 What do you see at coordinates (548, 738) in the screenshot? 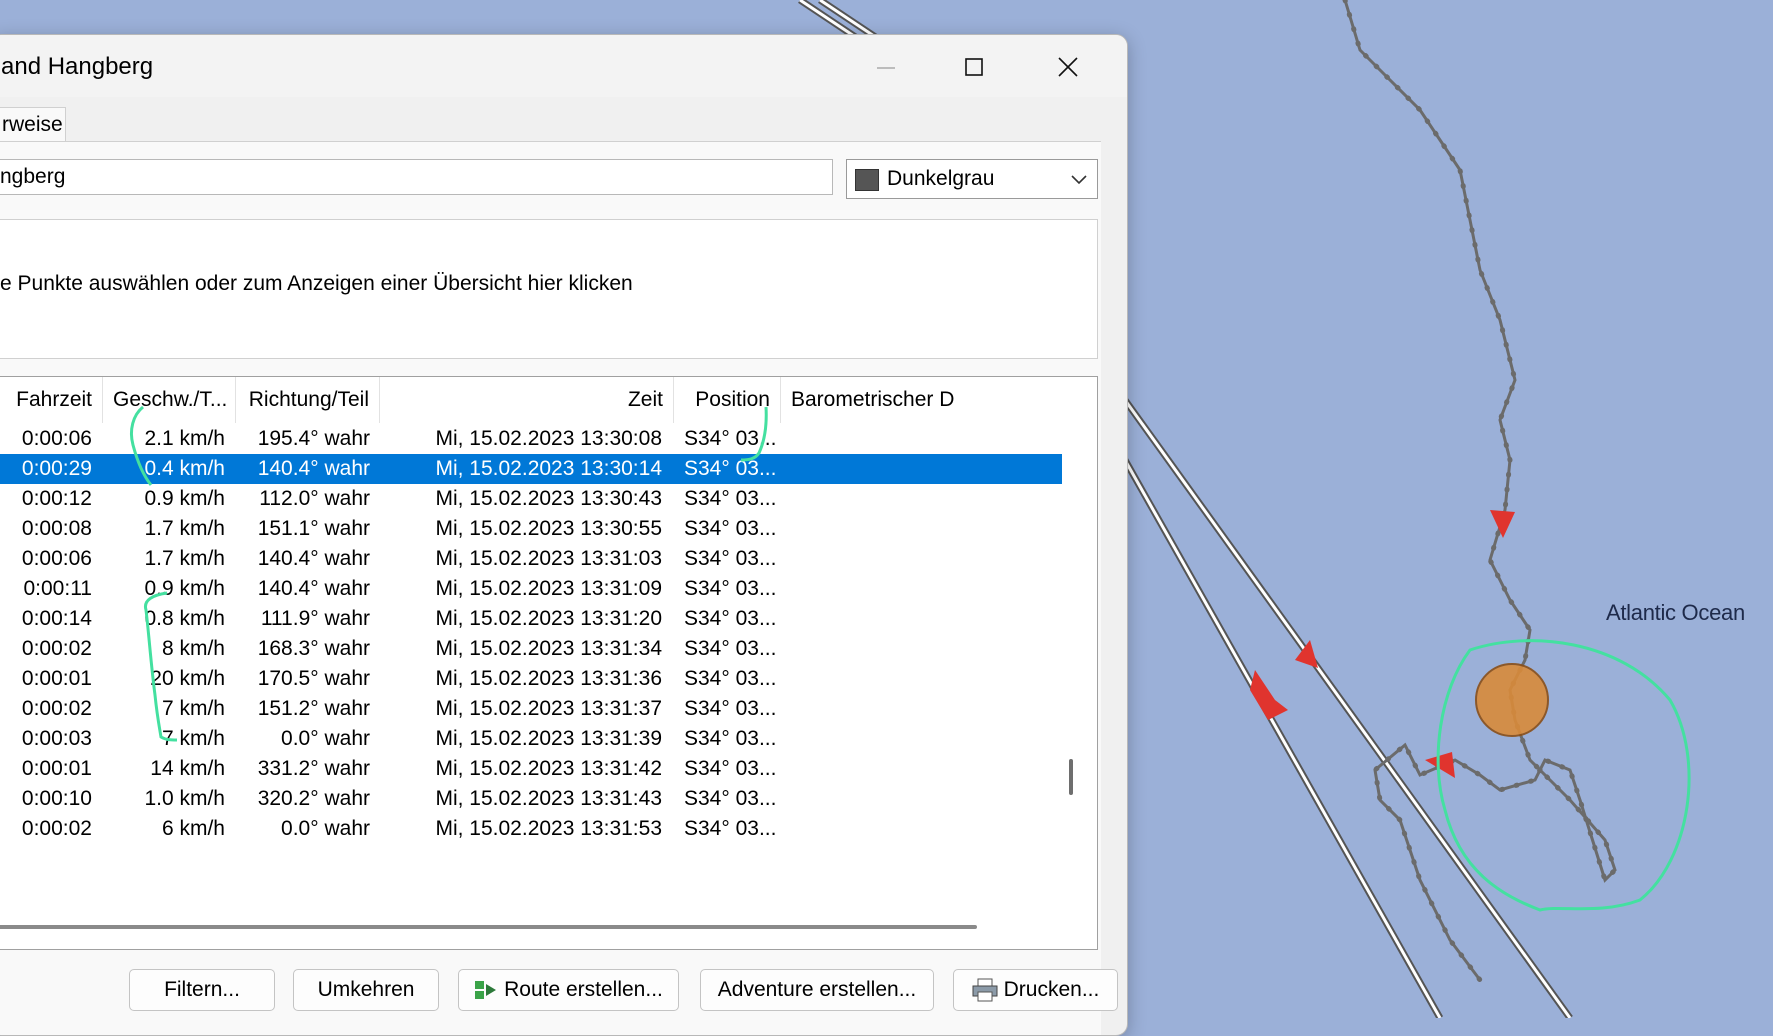
I see `cell-zeit: Mi, 15.02.2023 13:31:39` at bounding box center [548, 738].